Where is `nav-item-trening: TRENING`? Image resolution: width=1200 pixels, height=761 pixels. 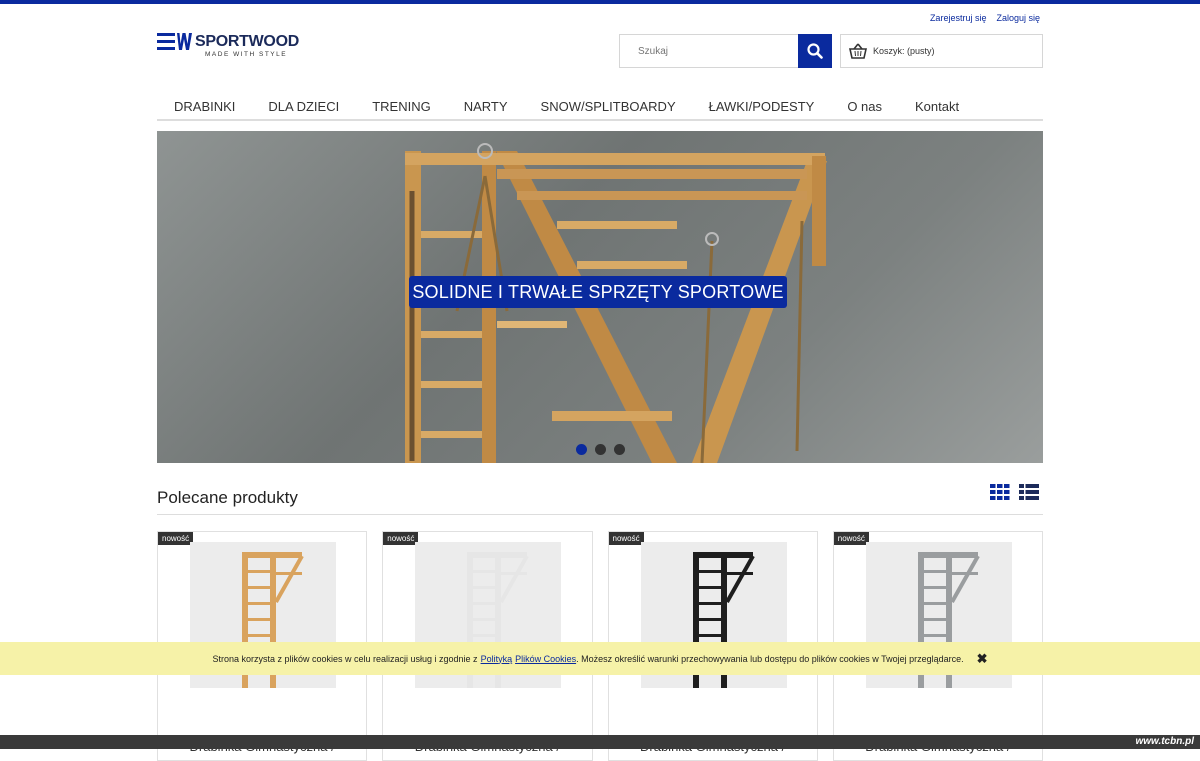
nav-item-trening: TRENING is located at coordinates (401, 107).